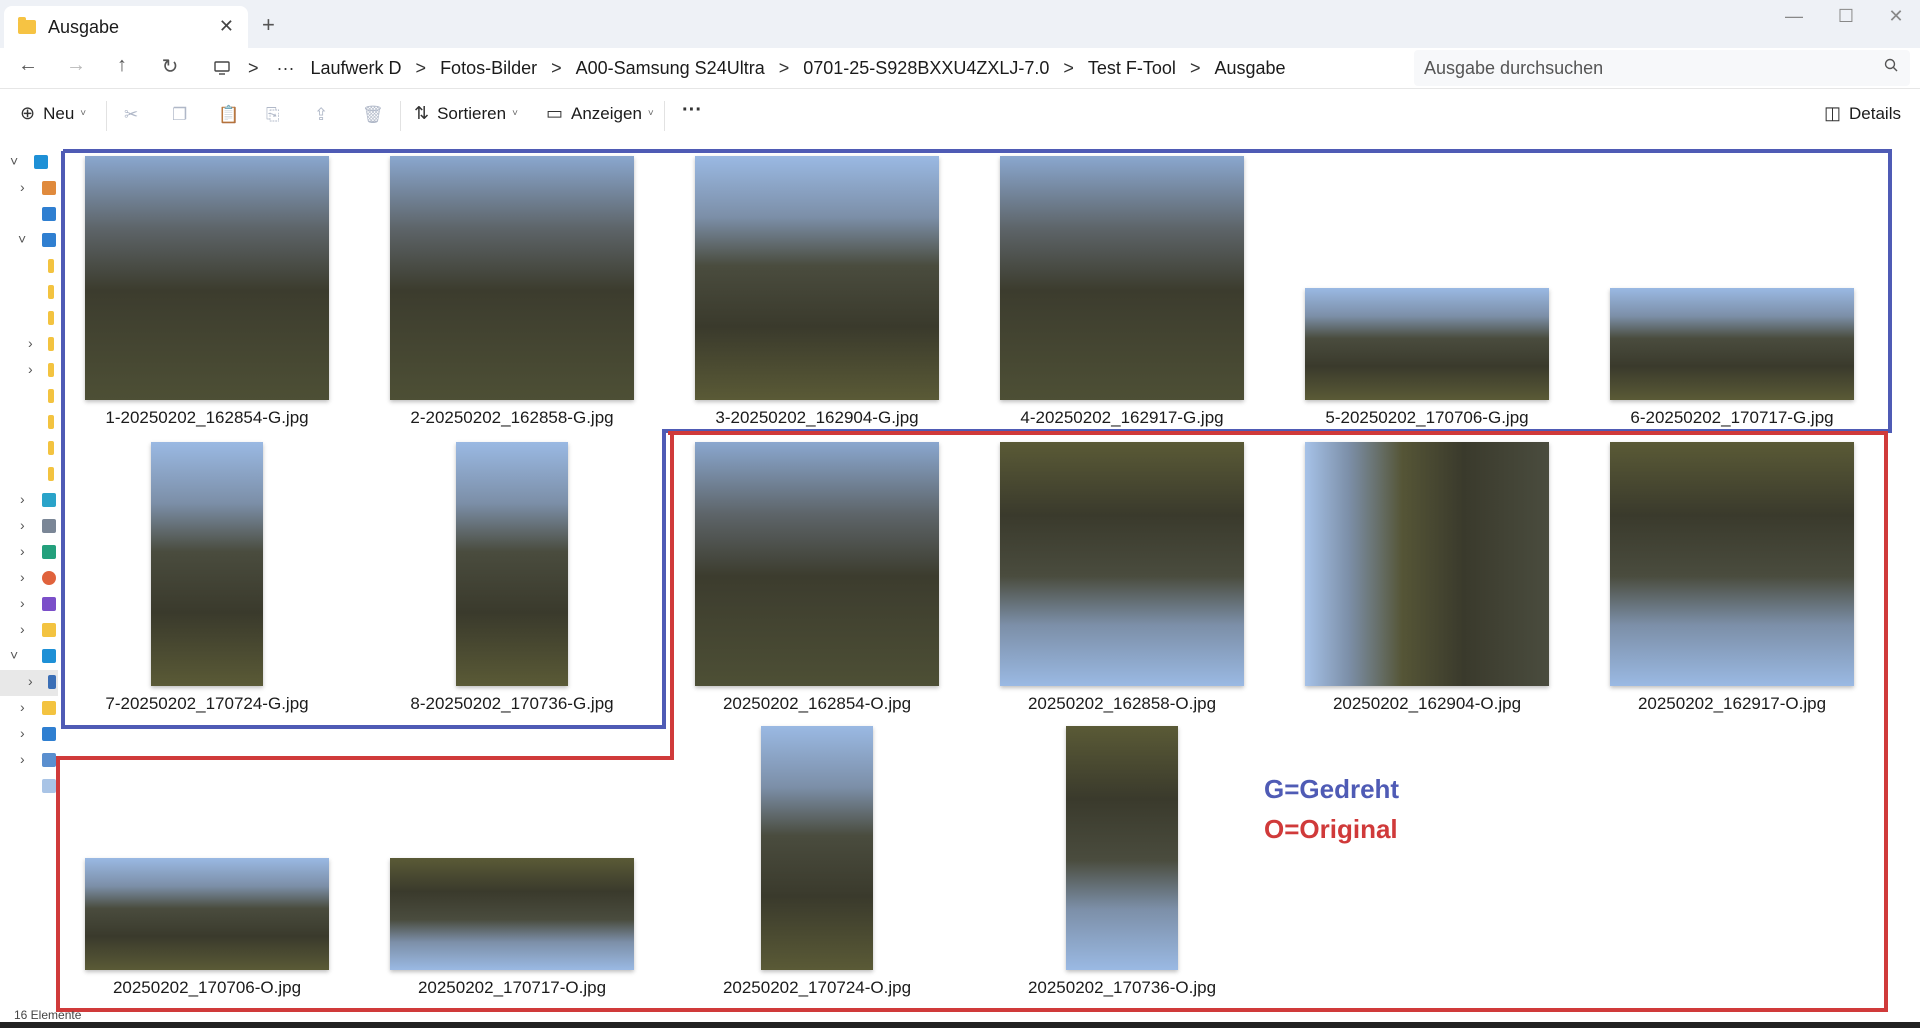  Describe the element at coordinates (466, 113) in the screenshot. I see `sort-button: ⇅ Sortieren ˅` at that location.